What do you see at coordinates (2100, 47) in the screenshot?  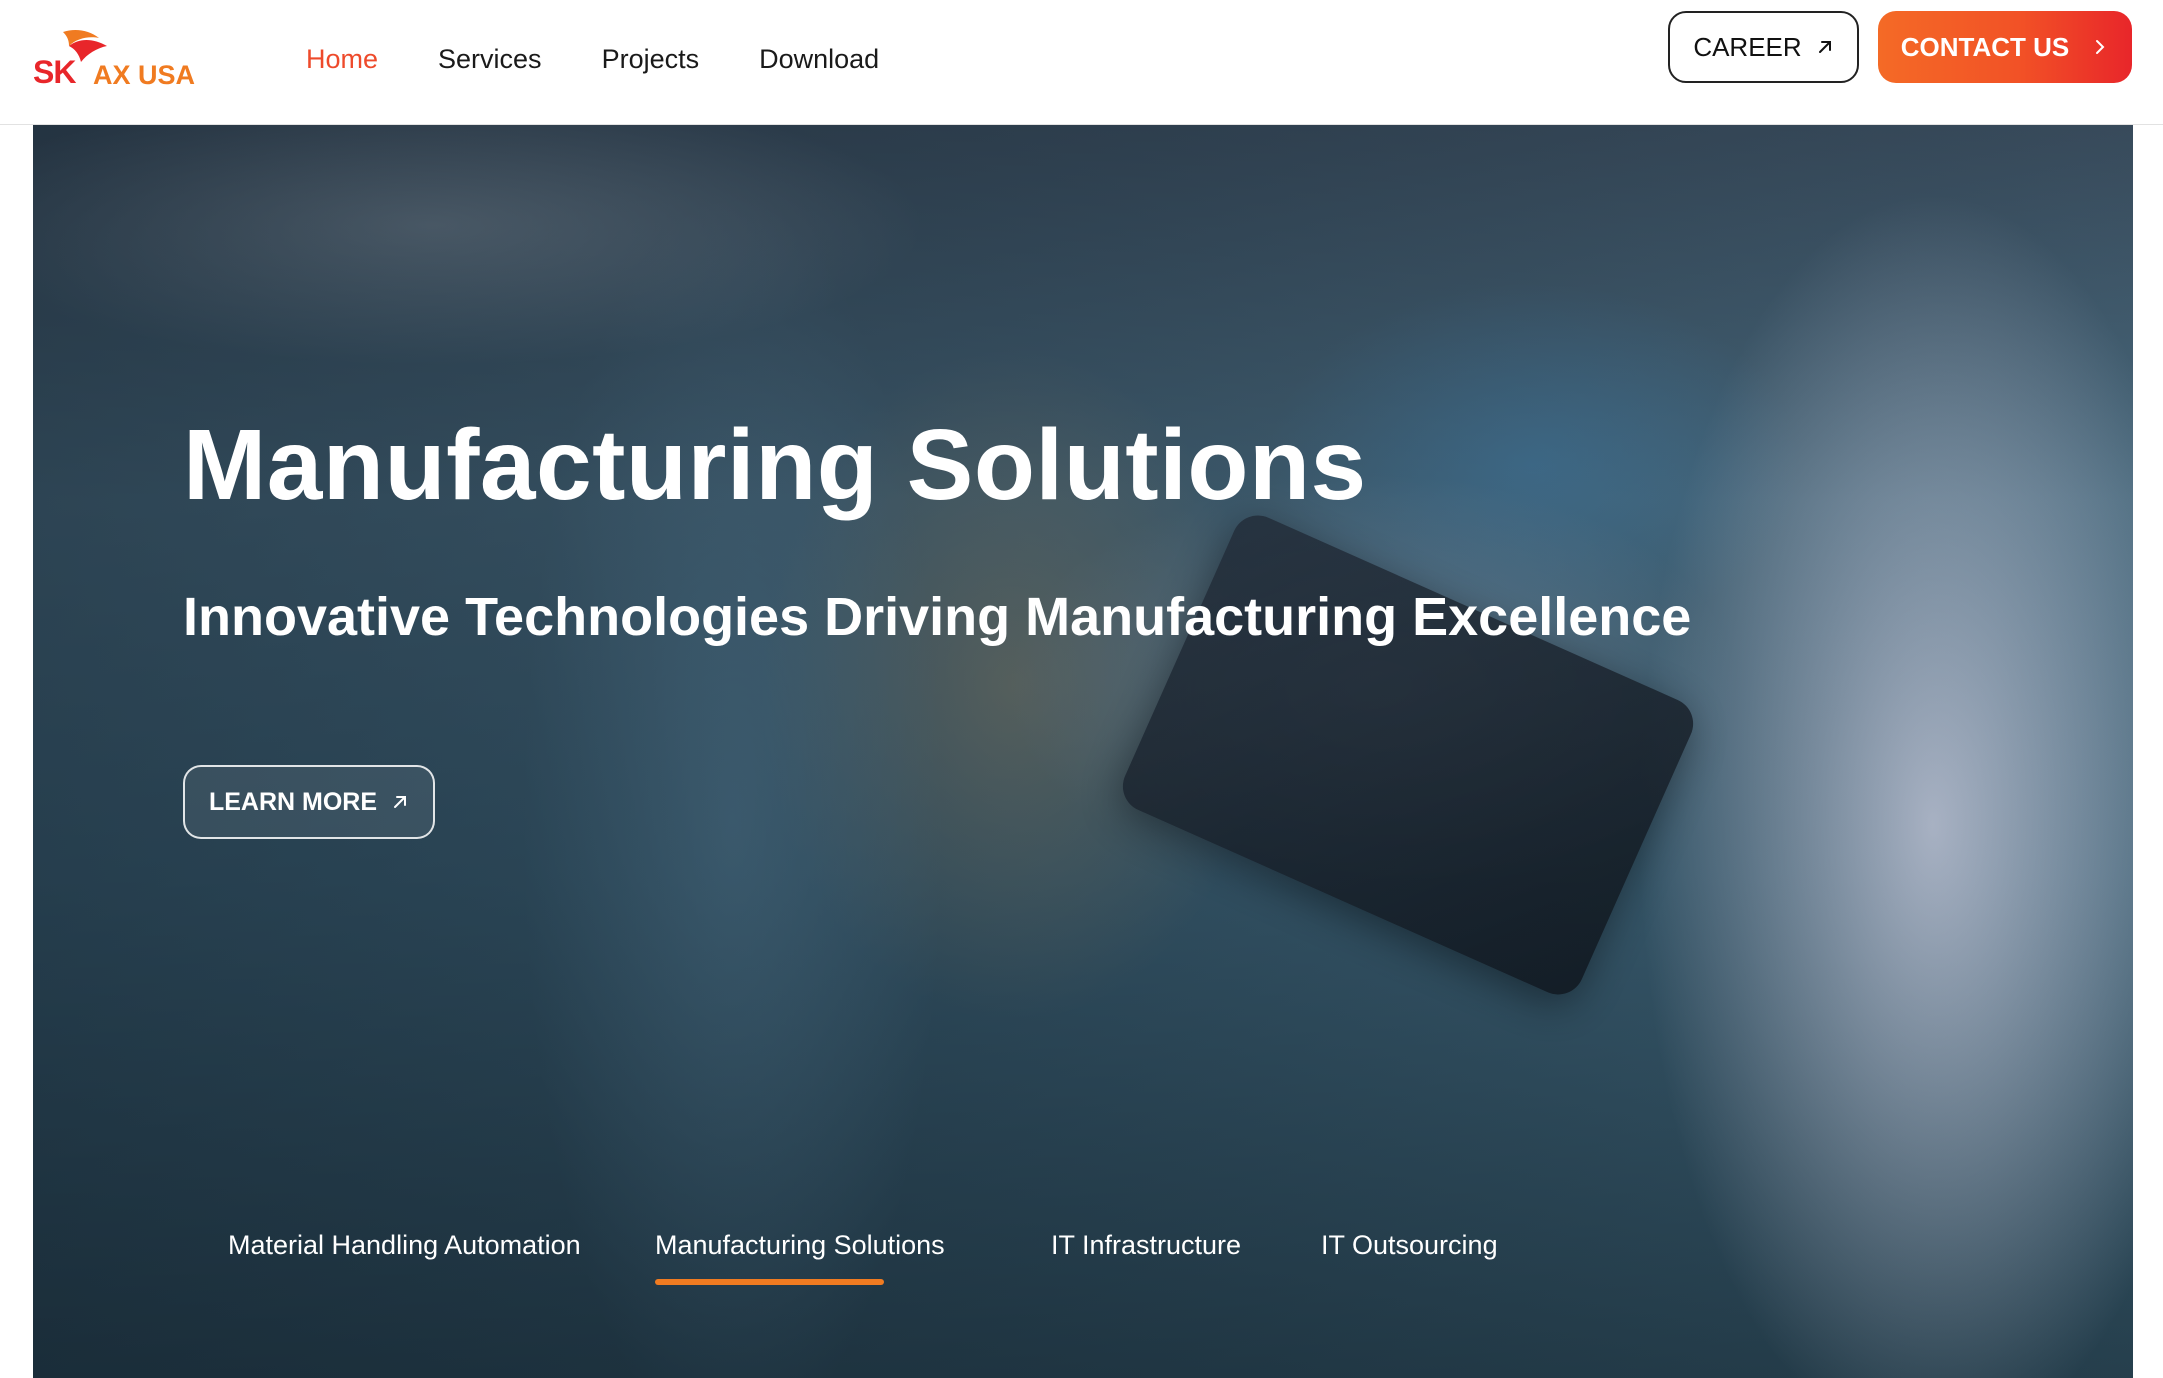 I see `chevron-right-icon` at bounding box center [2100, 47].